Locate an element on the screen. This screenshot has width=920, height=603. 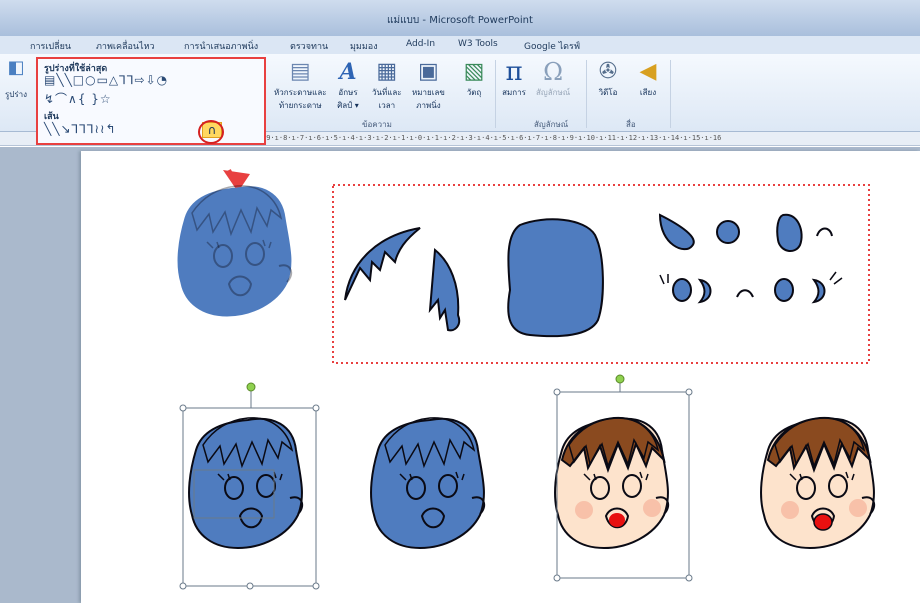
curve-highlight-circle is located at coordinates (211, 132).